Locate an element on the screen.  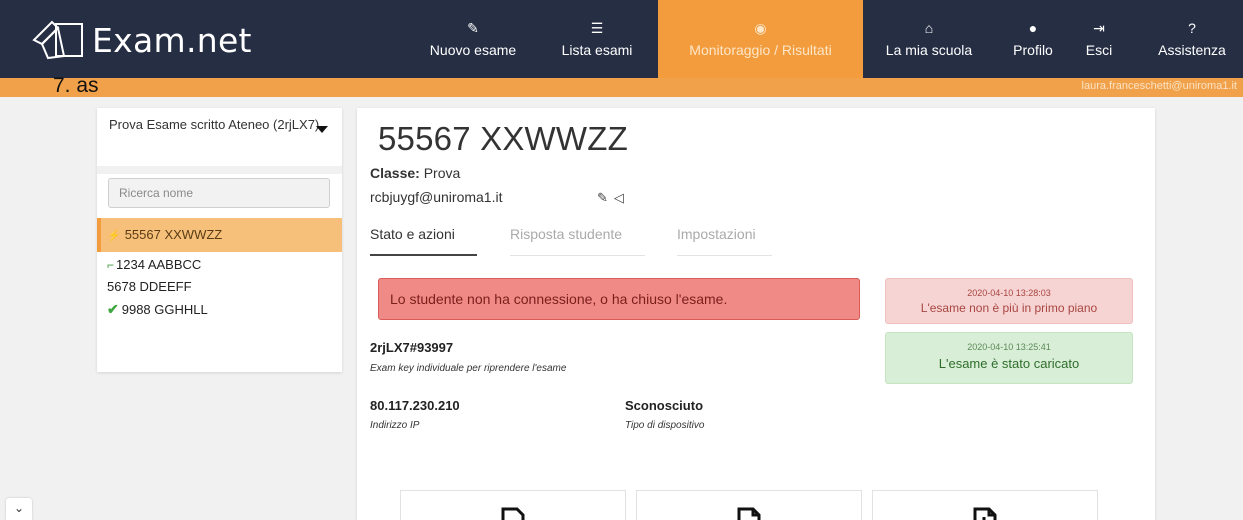
orange-user-bar is located at coordinates (621, 87).